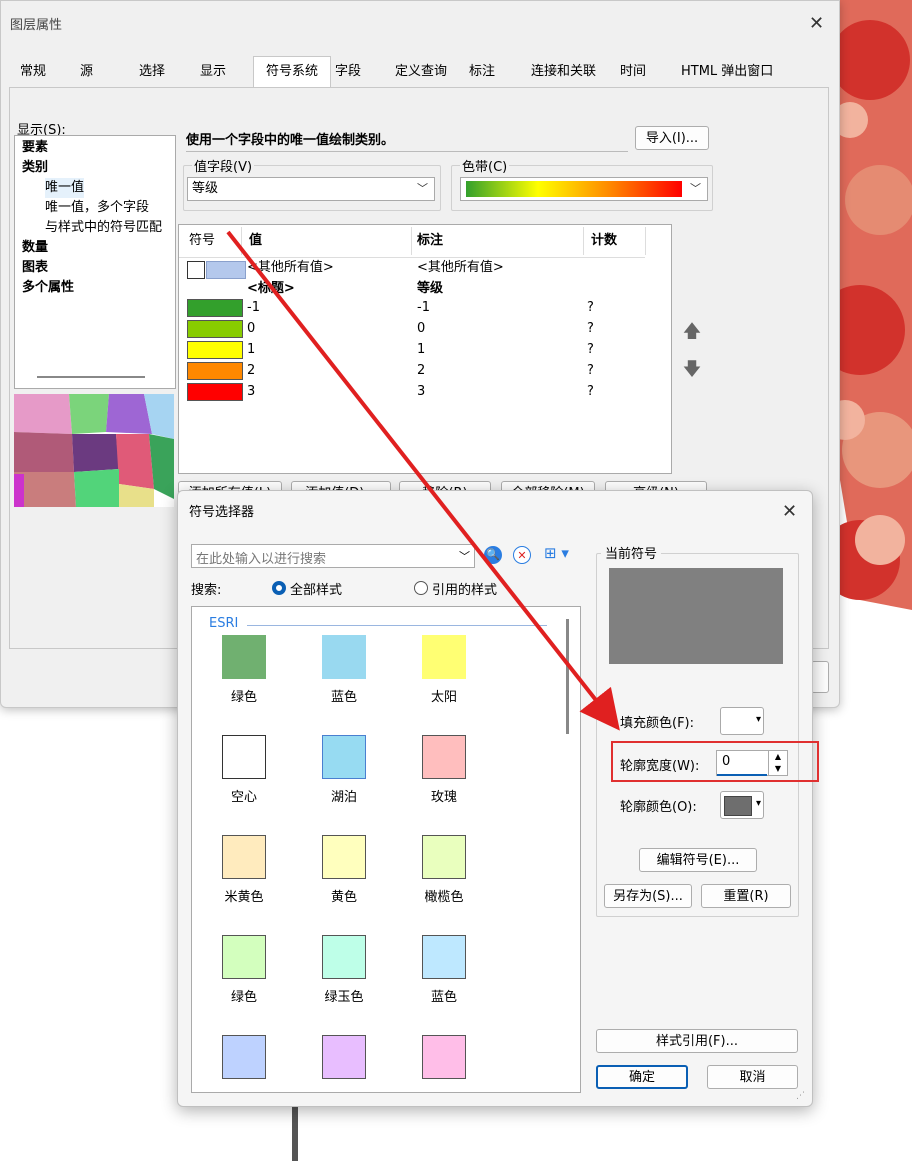 The width and height of the screenshot is (912, 1161). Describe the element at coordinates (202, 241) in the screenshot. I see `header-symbol: 符号` at that location.